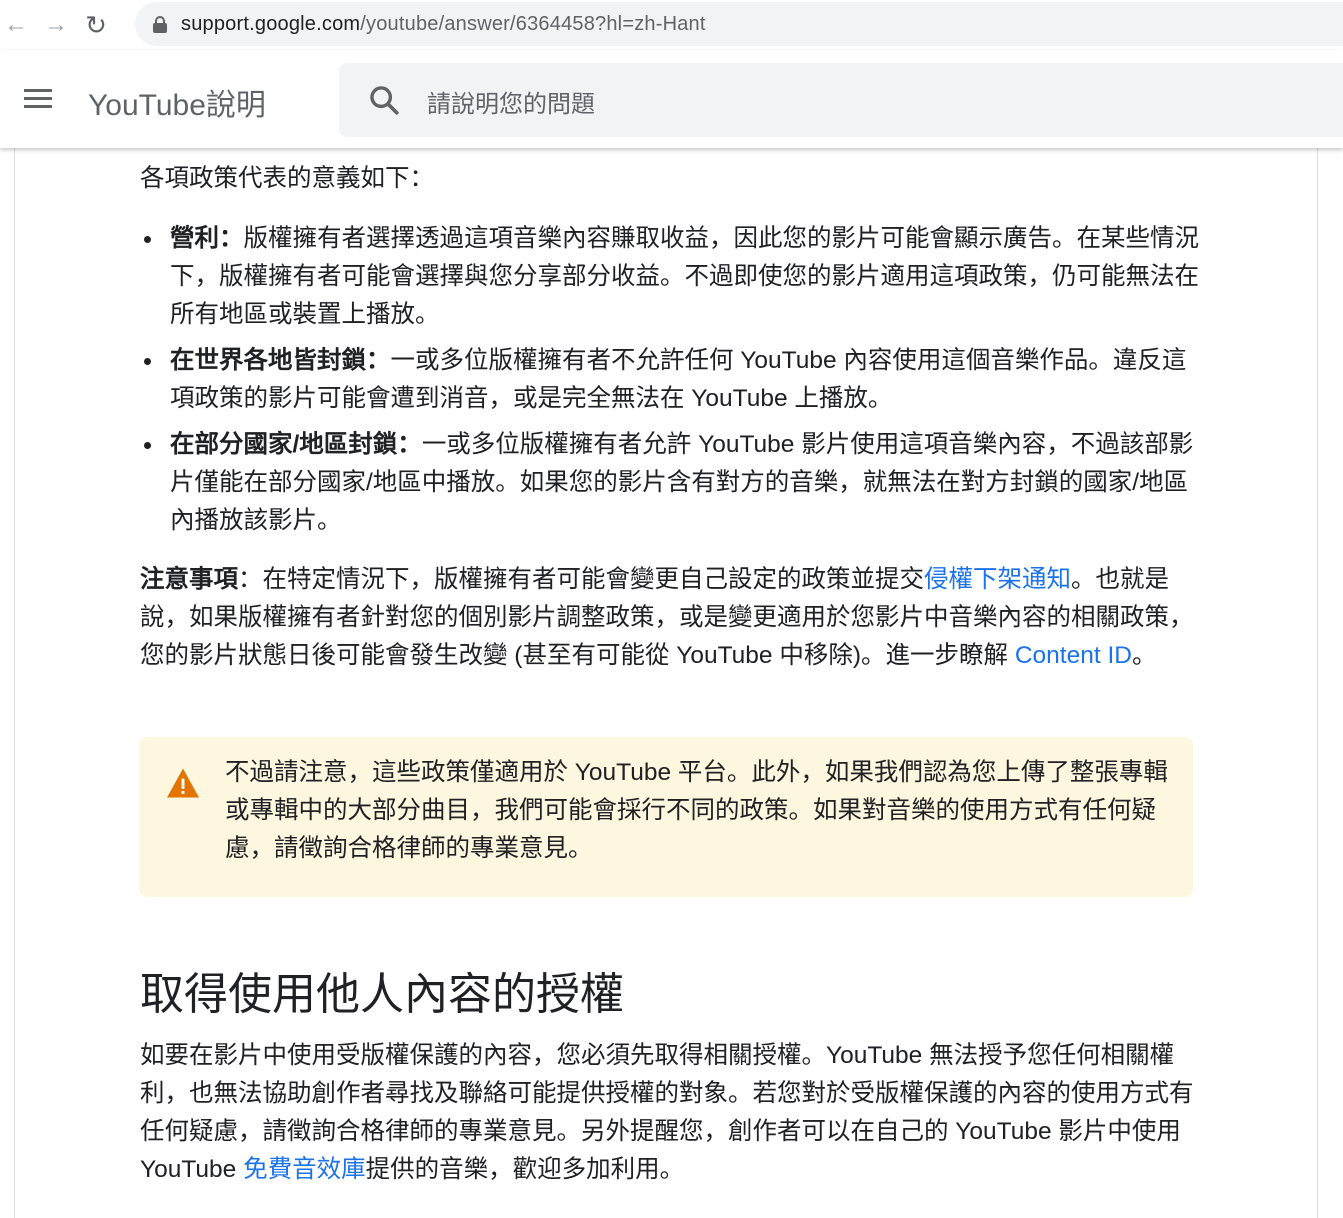 Image resolution: width=1343 pixels, height=1218 pixels. I want to click on search-placeholder: 請說明您的問題, so click(511, 104).